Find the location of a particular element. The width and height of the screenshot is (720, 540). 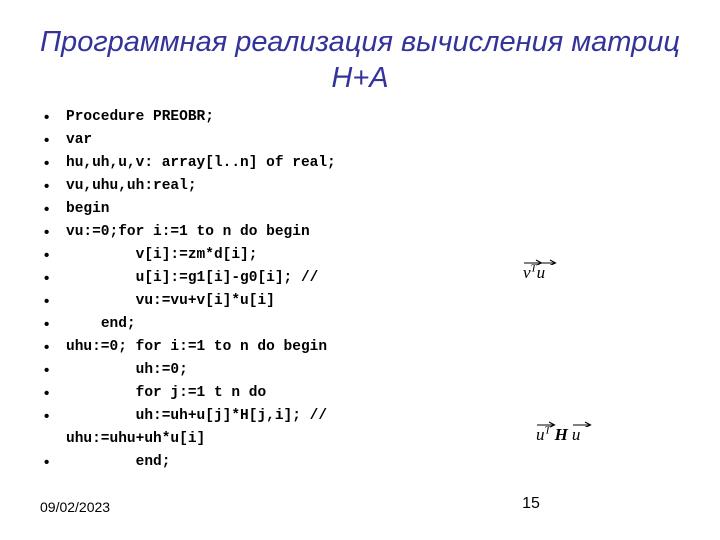

vector-u: u is located at coordinates (546, 270).